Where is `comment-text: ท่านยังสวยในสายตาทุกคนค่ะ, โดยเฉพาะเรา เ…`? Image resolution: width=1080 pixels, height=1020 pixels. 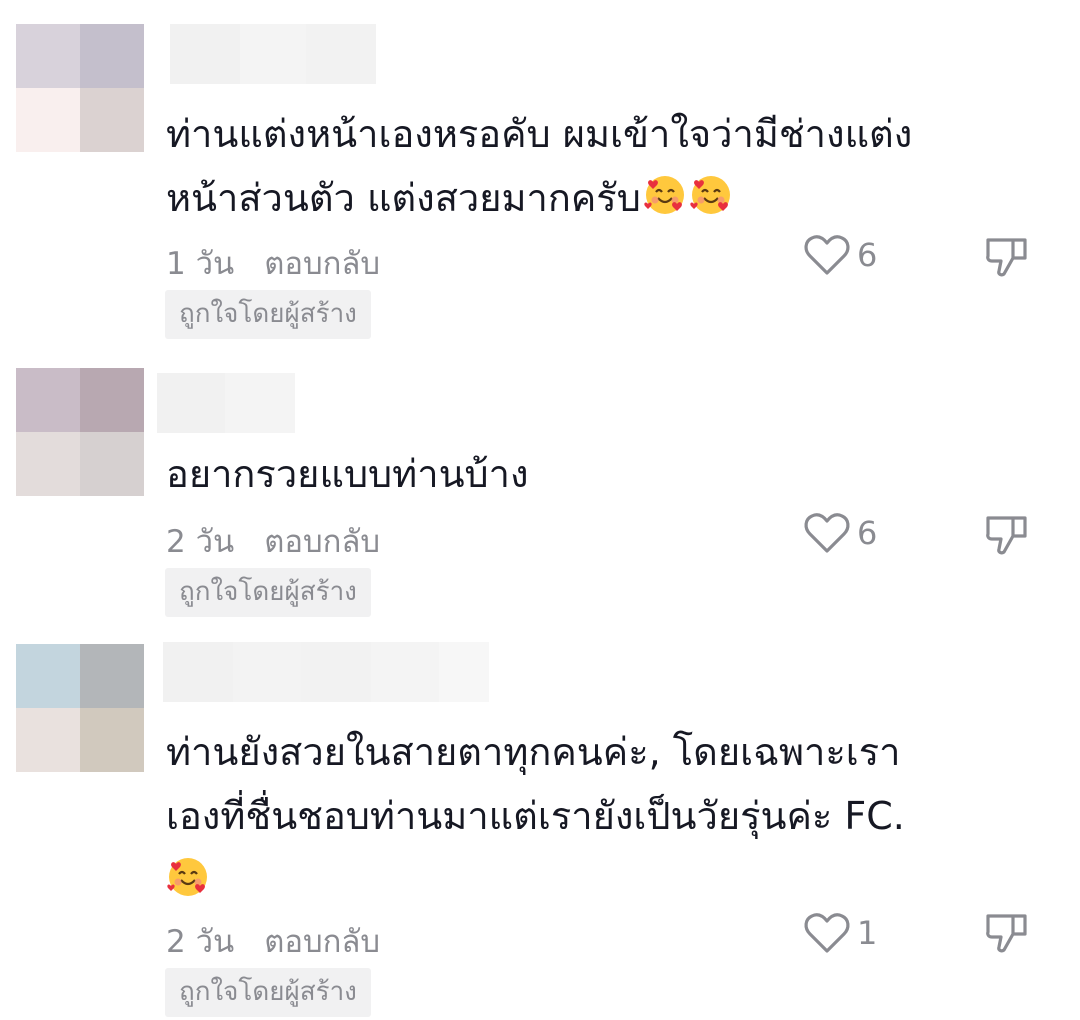
comment-text: ท่านยังสวยในสายตาทุกคนค่ะ, โดยเฉพาะเรา เ… is located at coordinates (566, 816).